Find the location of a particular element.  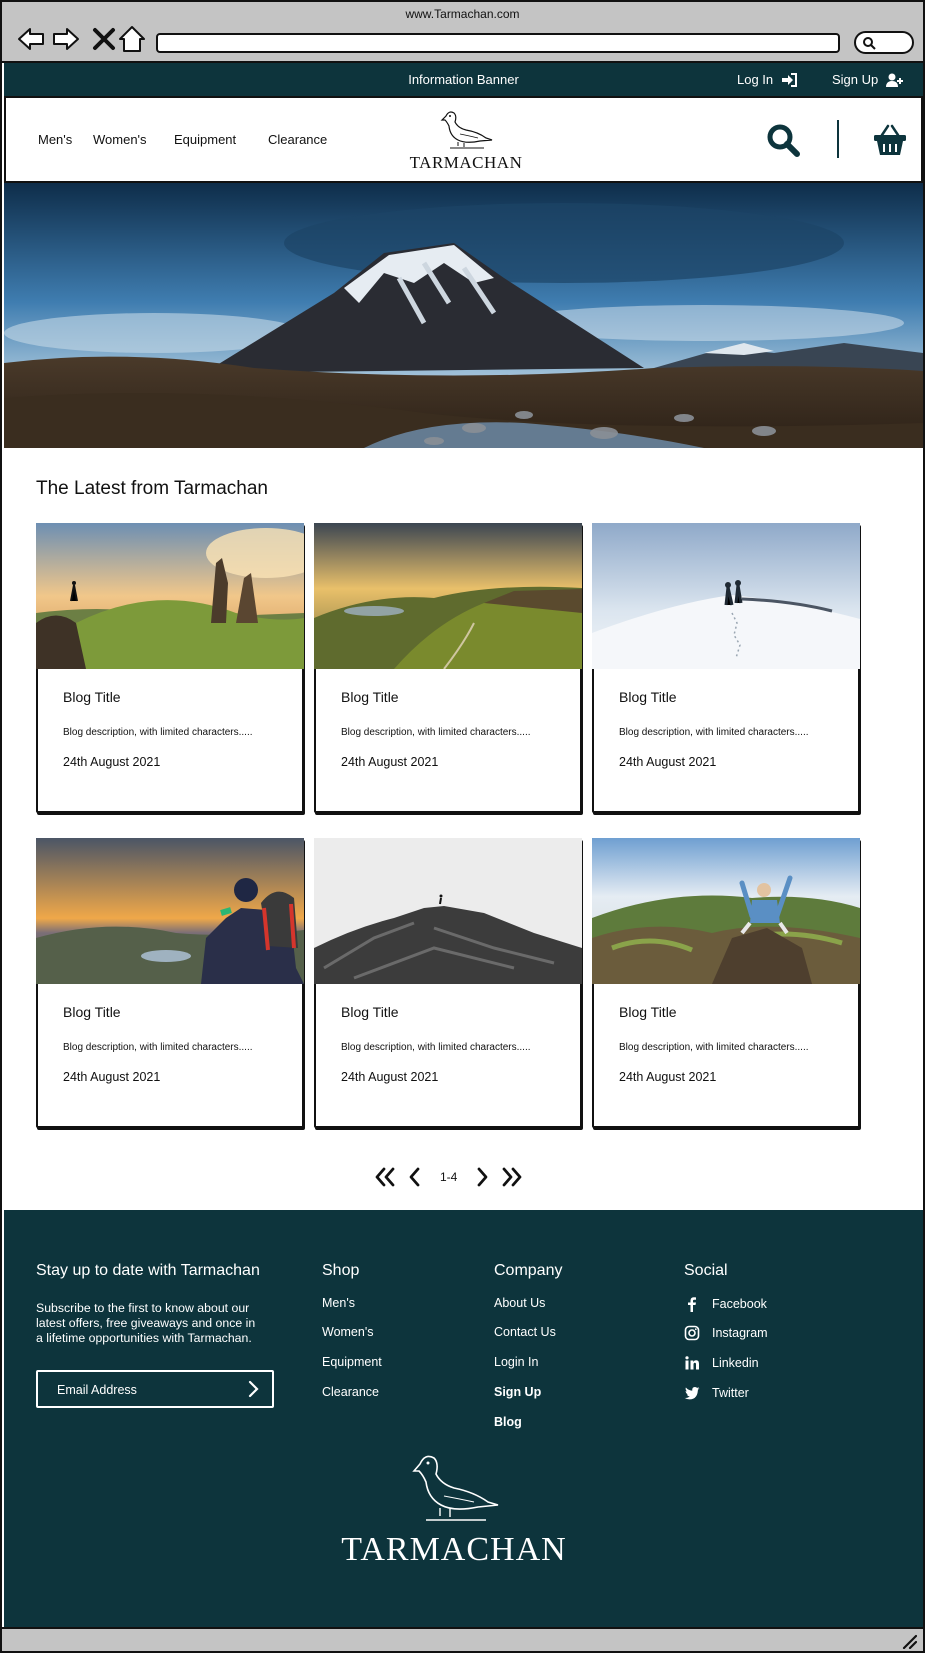

social-linkedin: Linkedin is located at coordinates (721, 1363).